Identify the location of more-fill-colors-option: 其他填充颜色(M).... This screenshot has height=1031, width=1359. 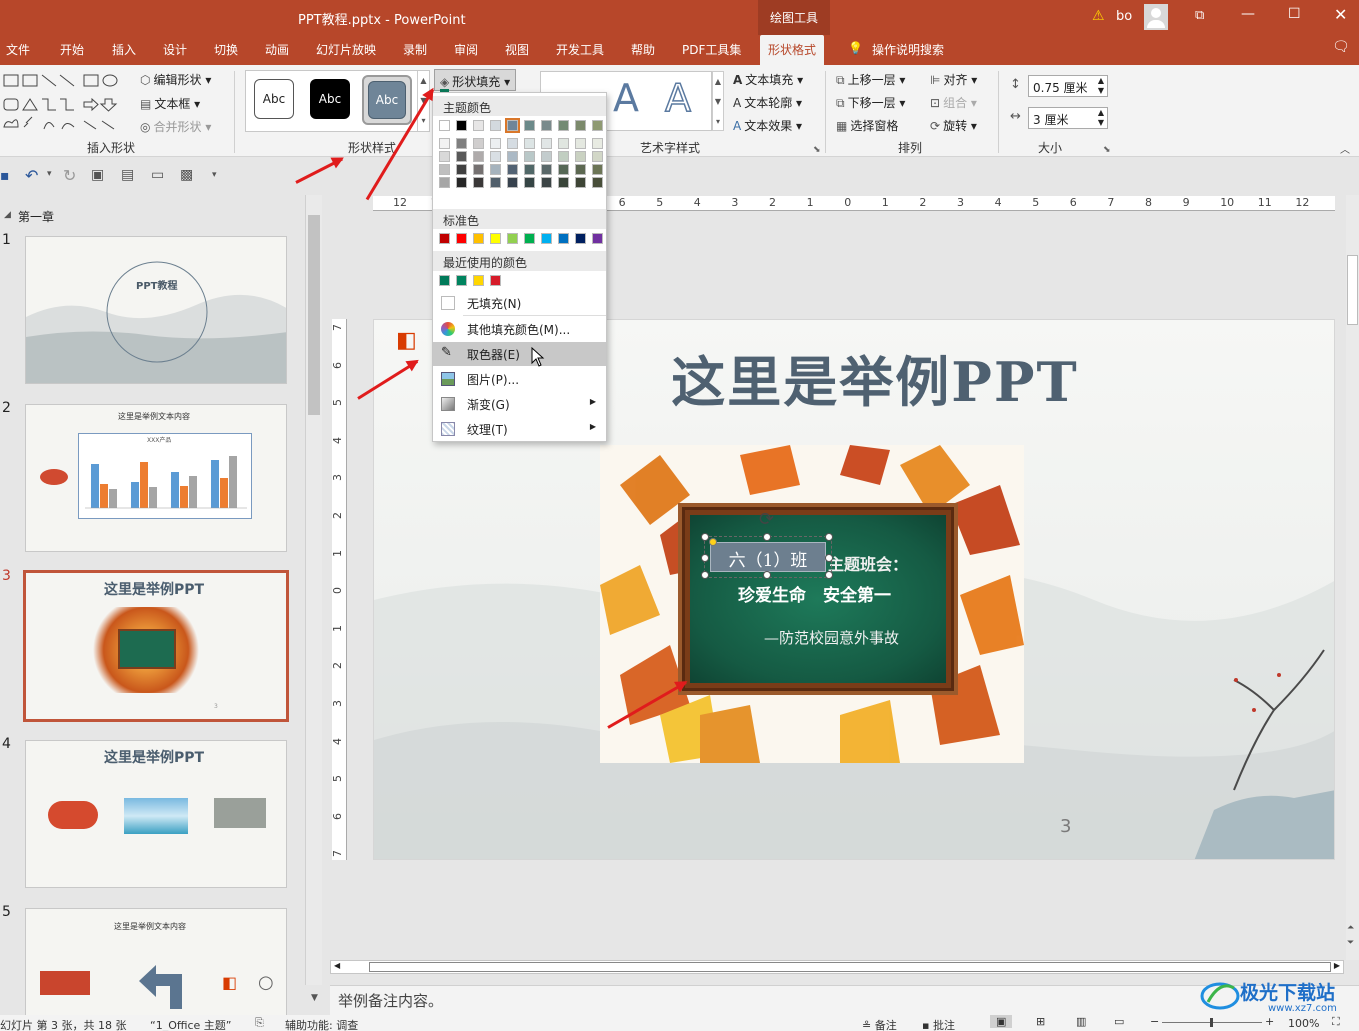
(519, 329).